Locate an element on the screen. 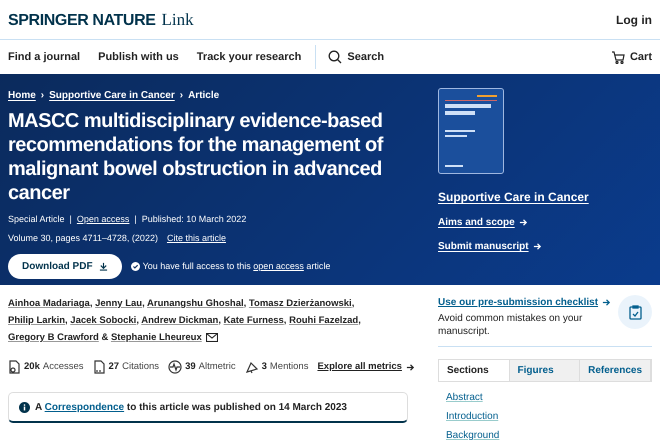  volume-info: Volume 30, pages 4711–4728, (2022) is located at coordinates (83, 238).